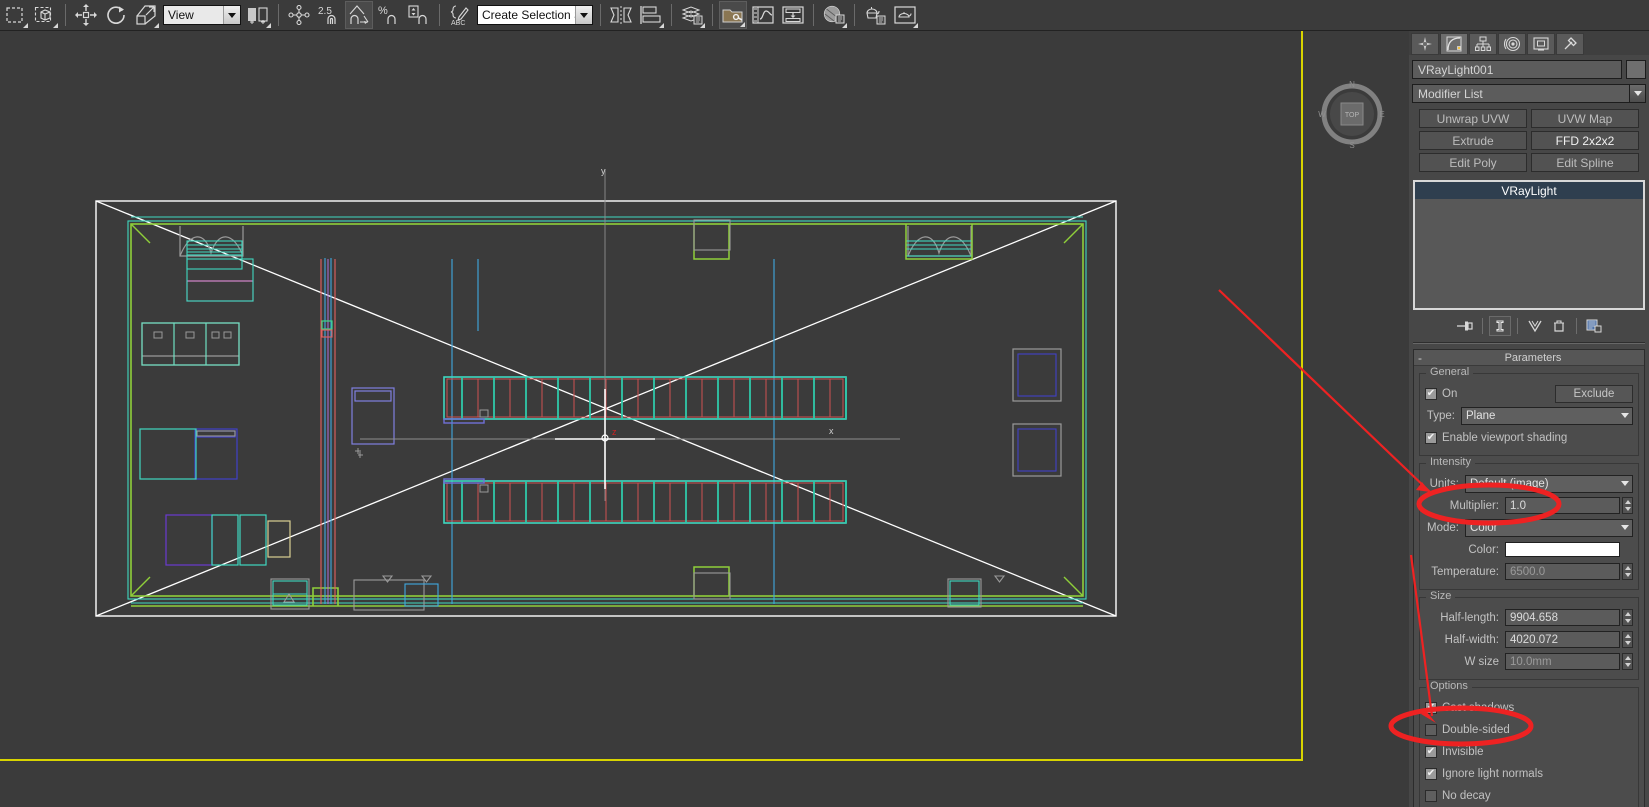 The image size is (1649, 807). What do you see at coordinates (1521, 93) in the screenshot?
I see `modifier-list-dropdown: Modifier List` at bounding box center [1521, 93].